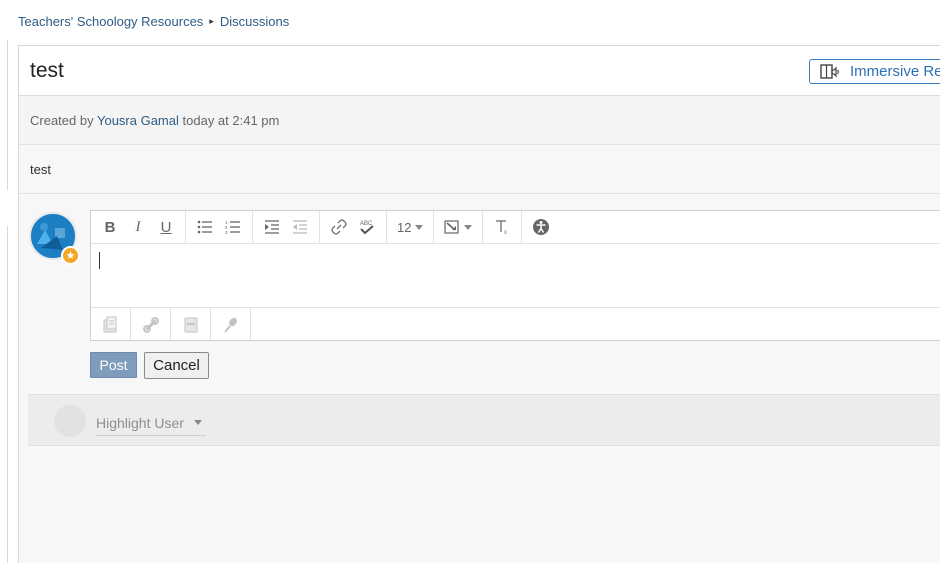 Image resolution: width=940 pixels, height=563 pixels. I want to click on meta-time: today at 2:41 pm, so click(231, 120).